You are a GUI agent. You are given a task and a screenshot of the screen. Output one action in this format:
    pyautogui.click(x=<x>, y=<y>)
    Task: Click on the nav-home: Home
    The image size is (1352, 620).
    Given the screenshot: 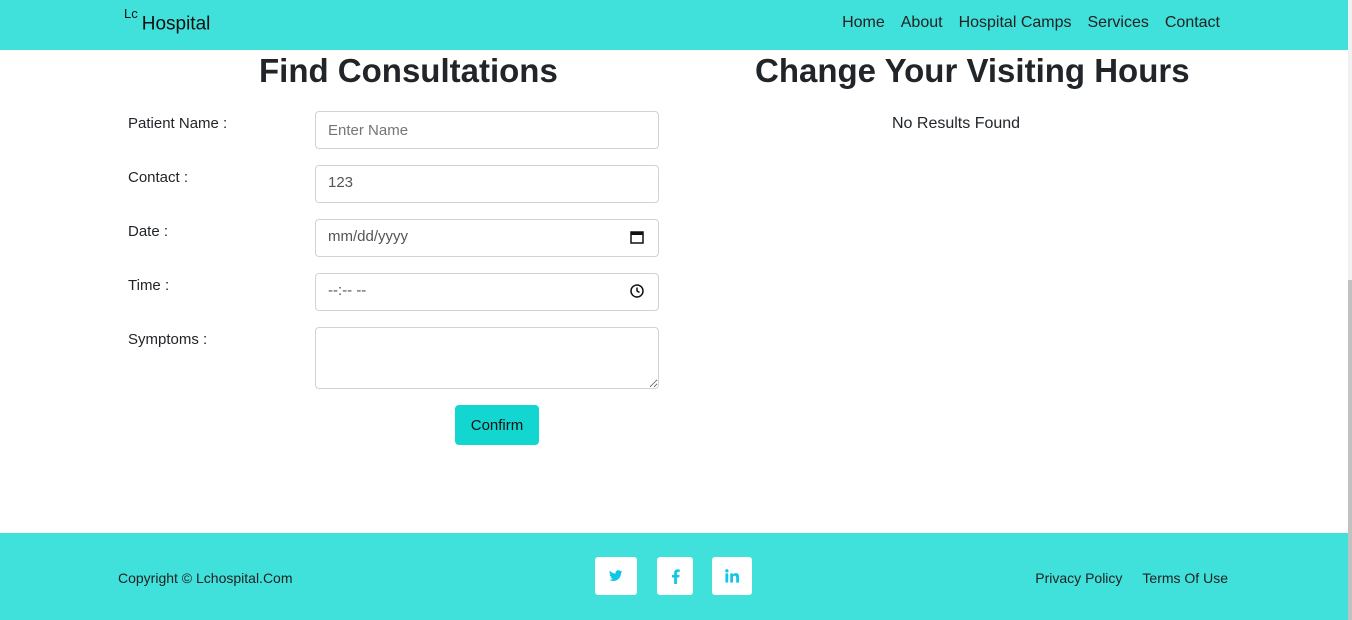 What is the action you would take?
    pyautogui.click(x=863, y=23)
    